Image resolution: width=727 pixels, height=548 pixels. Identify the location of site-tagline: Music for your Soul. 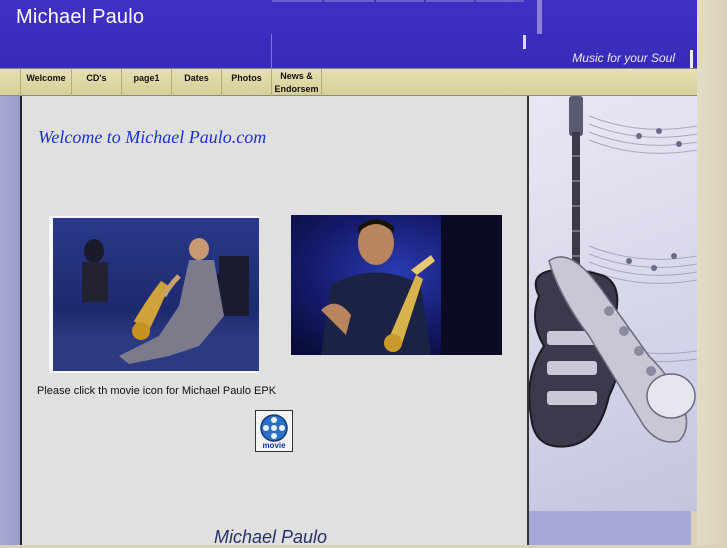
(623, 58).